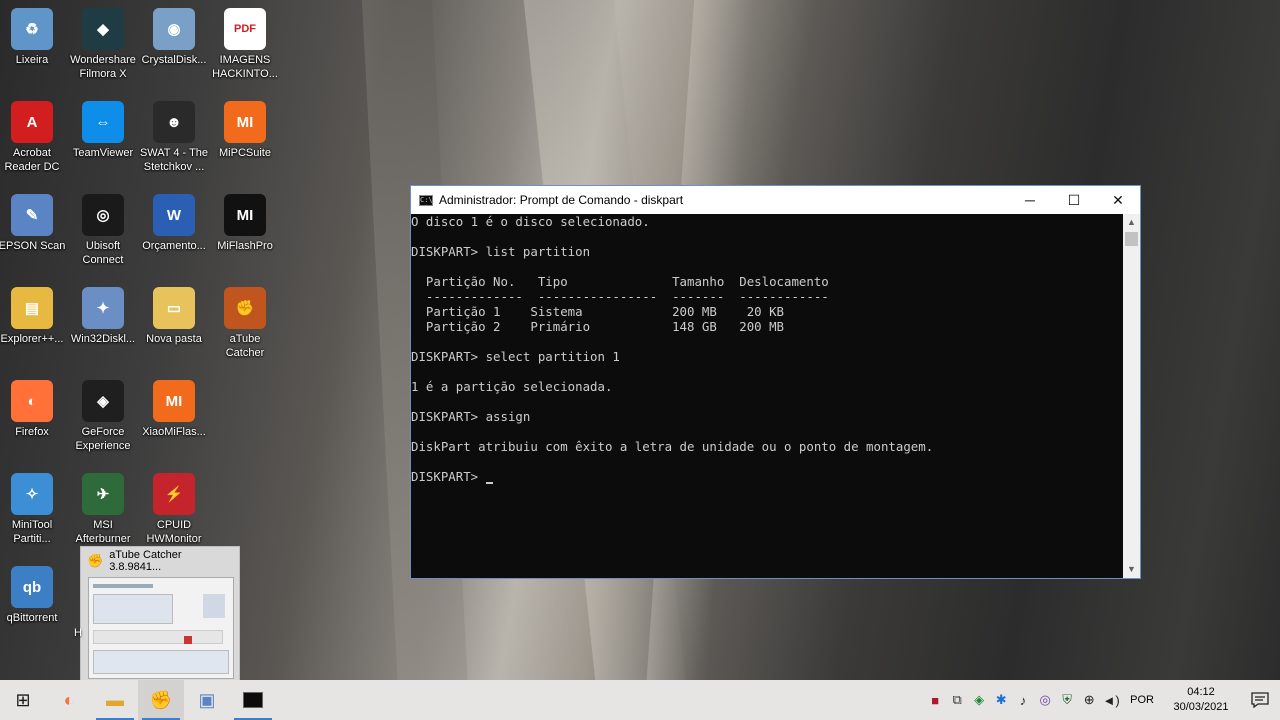  What do you see at coordinates (1131, 569) in the screenshot?
I see `scroll-down-arrow-icon: ▼` at bounding box center [1131, 569].